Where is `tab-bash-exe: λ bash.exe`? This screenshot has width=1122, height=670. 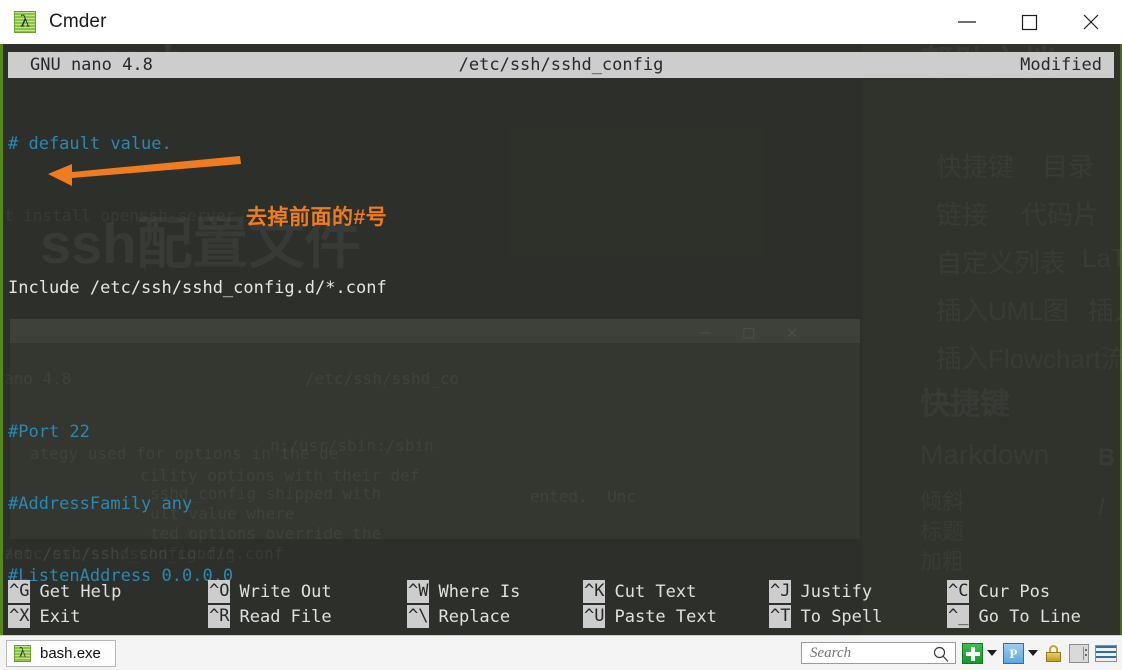
tab-bash-exe: λ bash.exe is located at coordinates (61, 653).